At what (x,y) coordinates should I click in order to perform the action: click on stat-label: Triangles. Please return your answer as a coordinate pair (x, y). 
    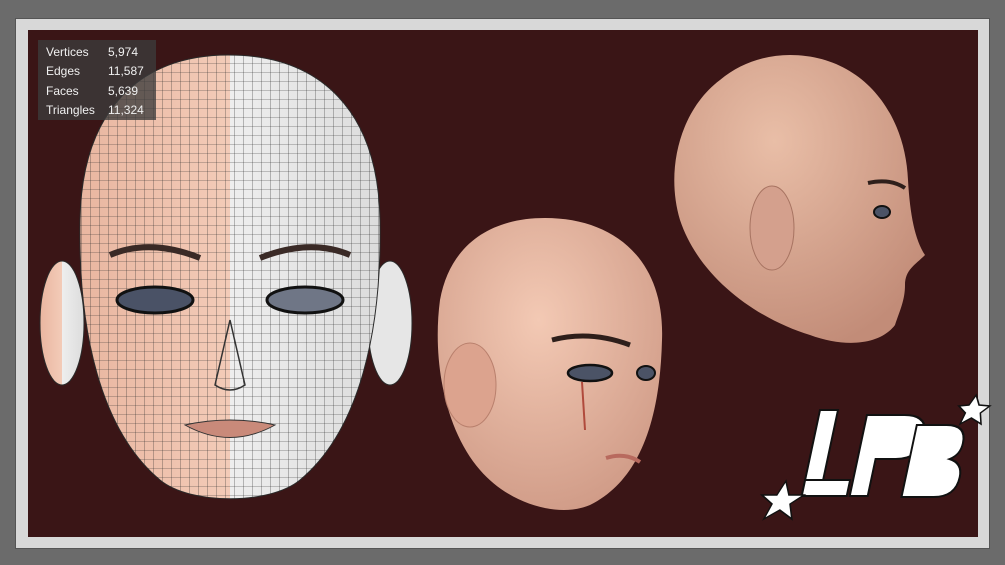
    Looking at the image, I should click on (70, 110).